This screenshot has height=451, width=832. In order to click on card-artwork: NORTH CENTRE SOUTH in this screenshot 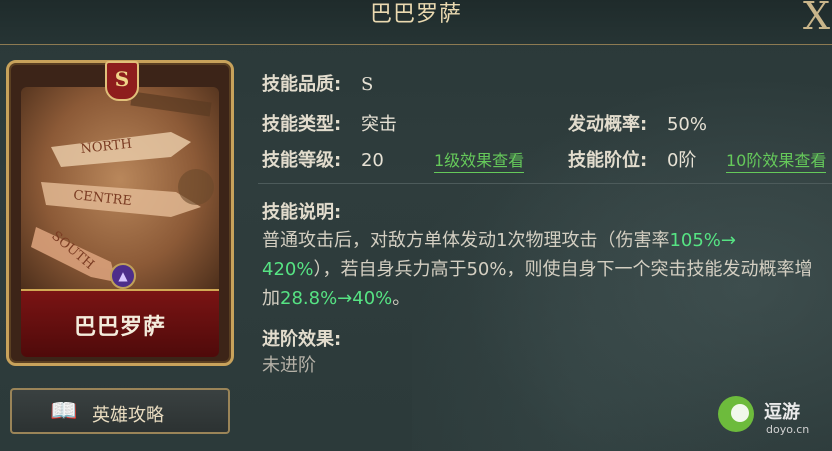, I will do `click(120, 190)`.